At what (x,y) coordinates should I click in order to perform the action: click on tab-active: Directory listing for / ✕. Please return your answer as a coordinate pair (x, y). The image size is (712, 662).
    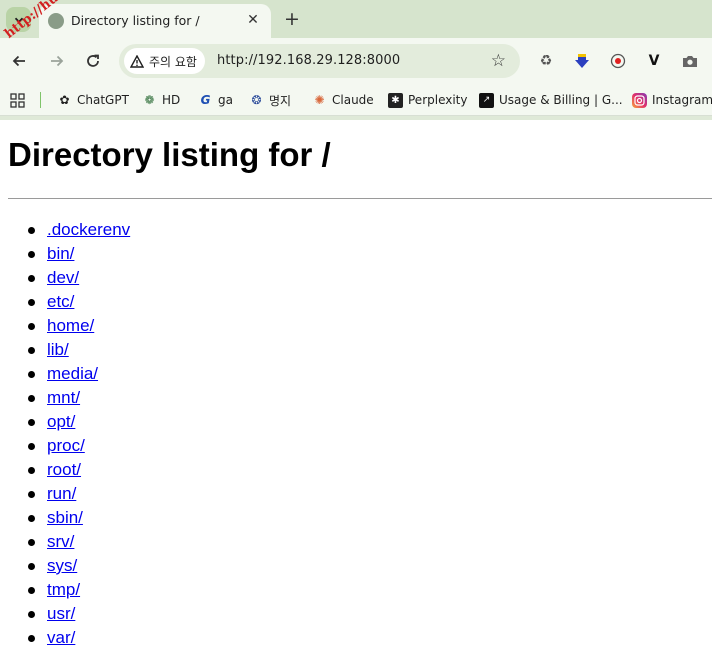
    Looking at the image, I should click on (155, 21).